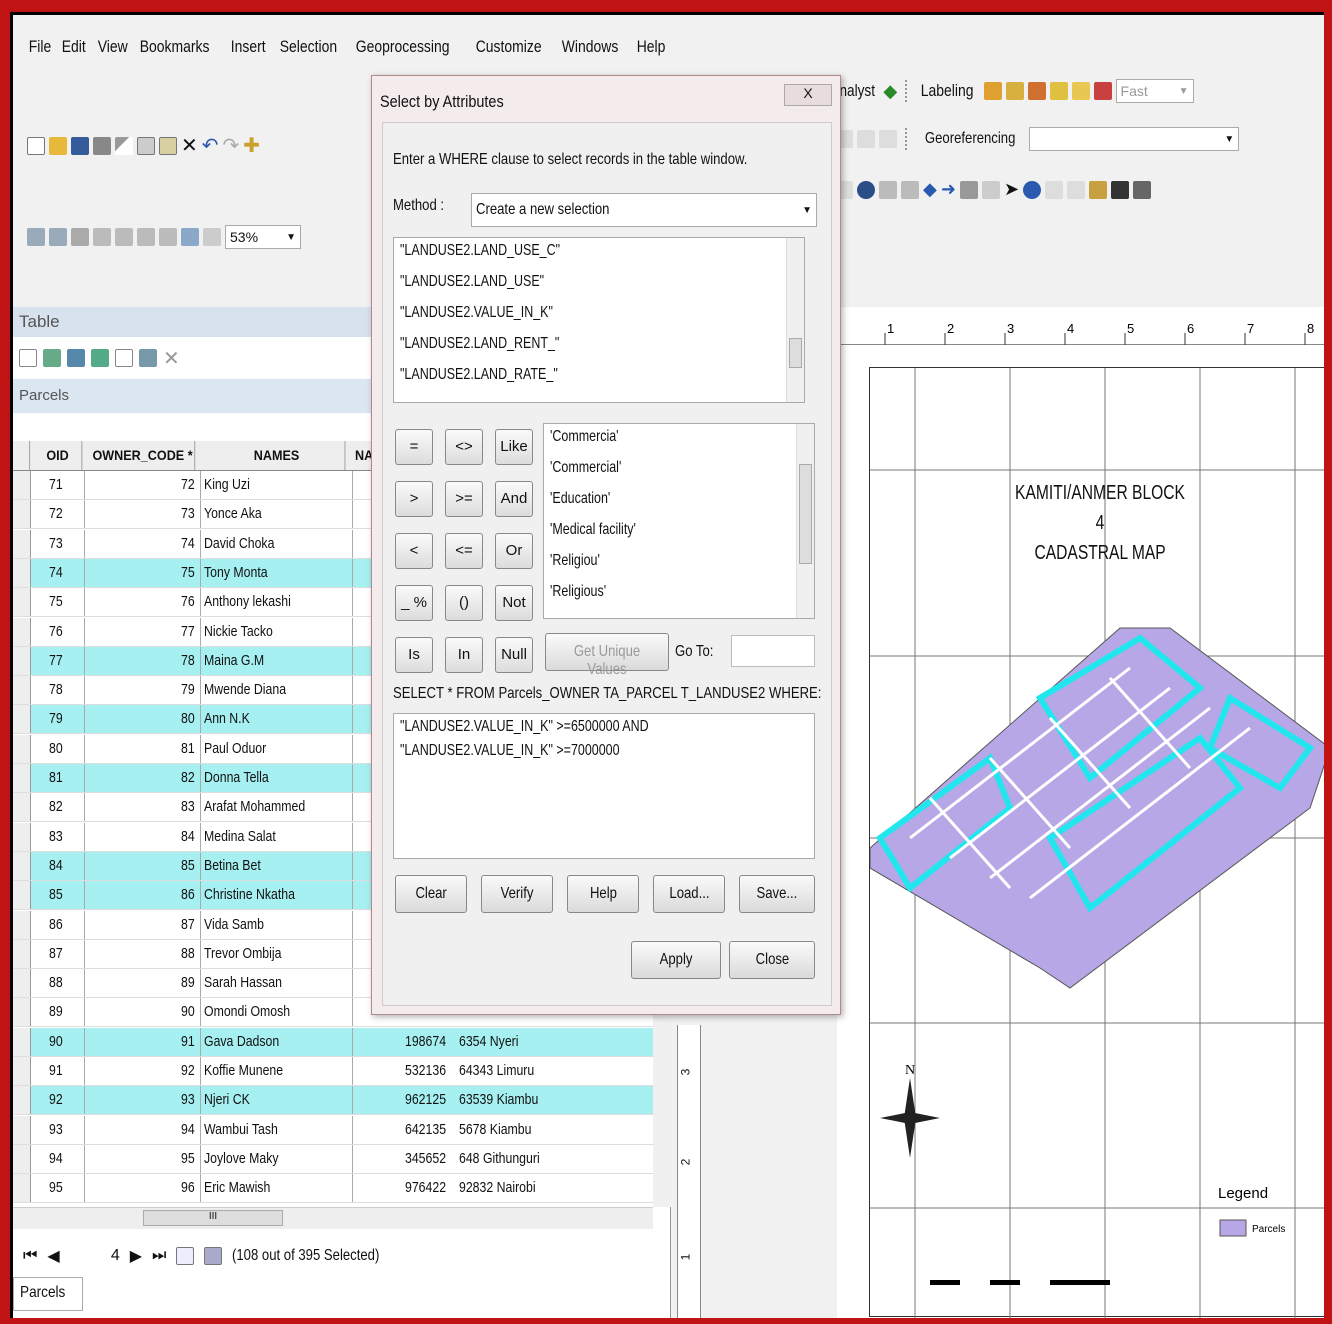 The height and width of the screenshot is (1324, 1332). Describe the element at coordinates (773, 651) in the screenshot. I see `go-to-input` at that location.